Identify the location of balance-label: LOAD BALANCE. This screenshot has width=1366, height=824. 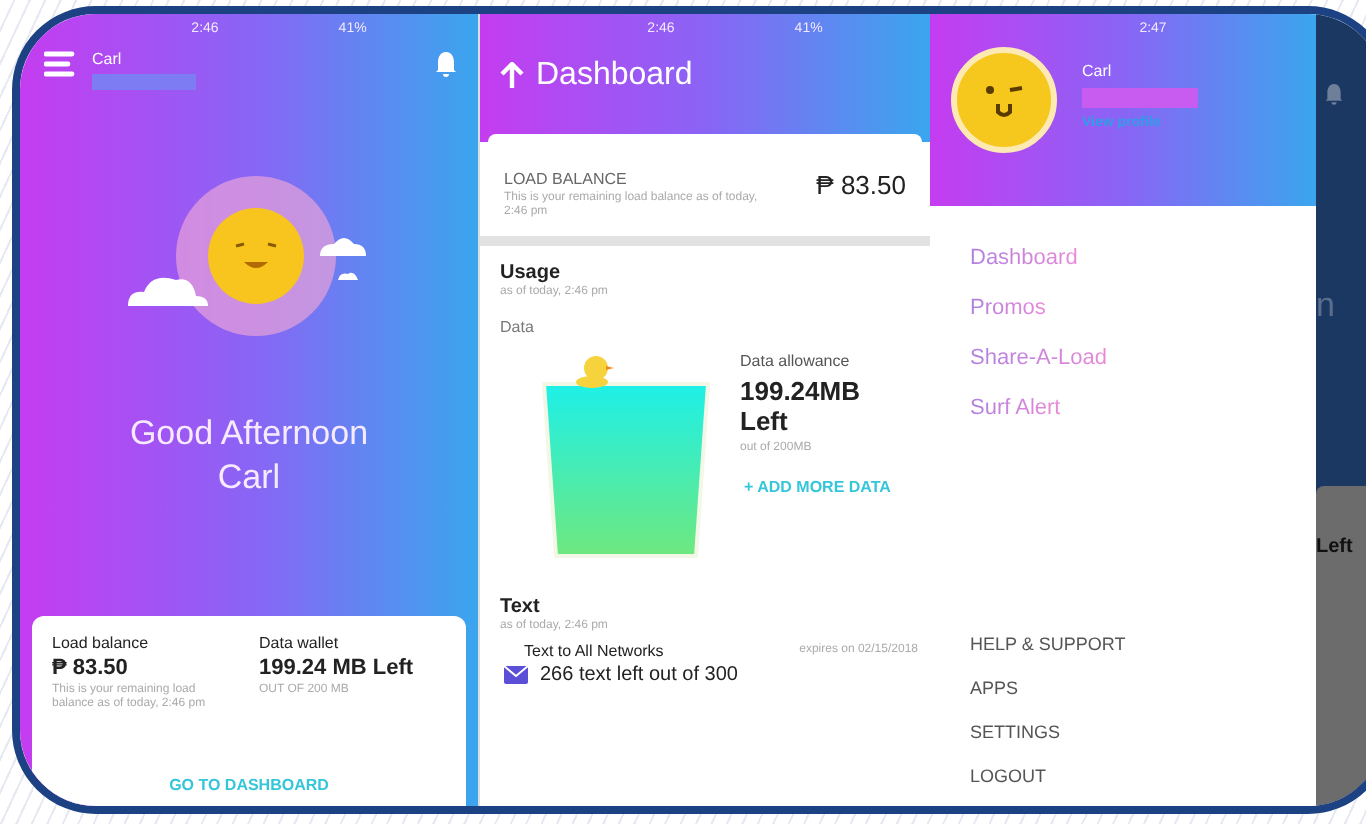
(566, 179).